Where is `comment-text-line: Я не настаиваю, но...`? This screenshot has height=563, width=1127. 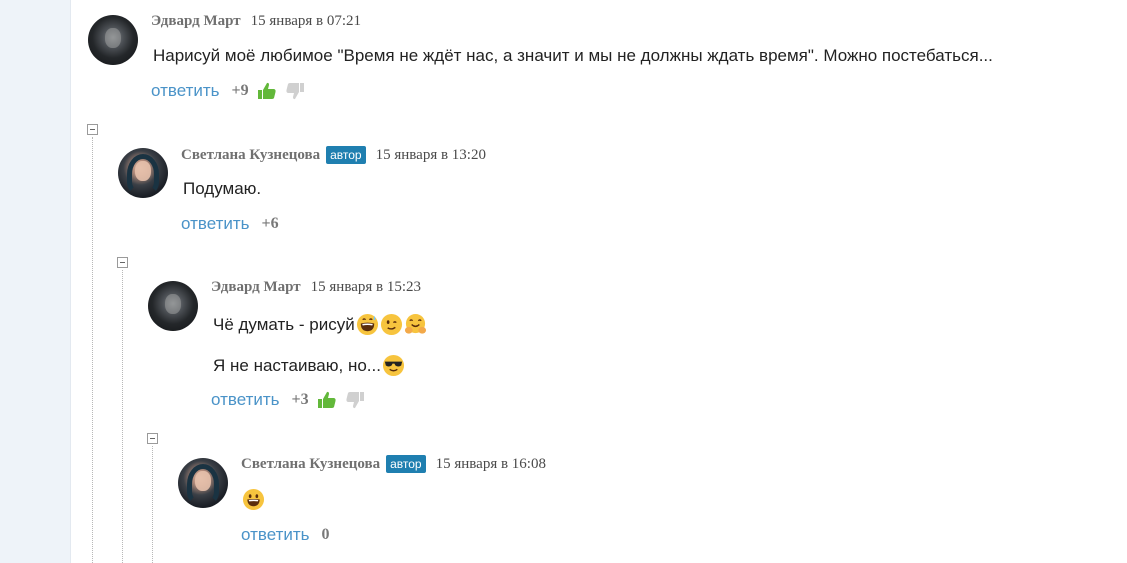
comment-text-line: Я не настаиваю, но... is located at coordinates (309, 365).